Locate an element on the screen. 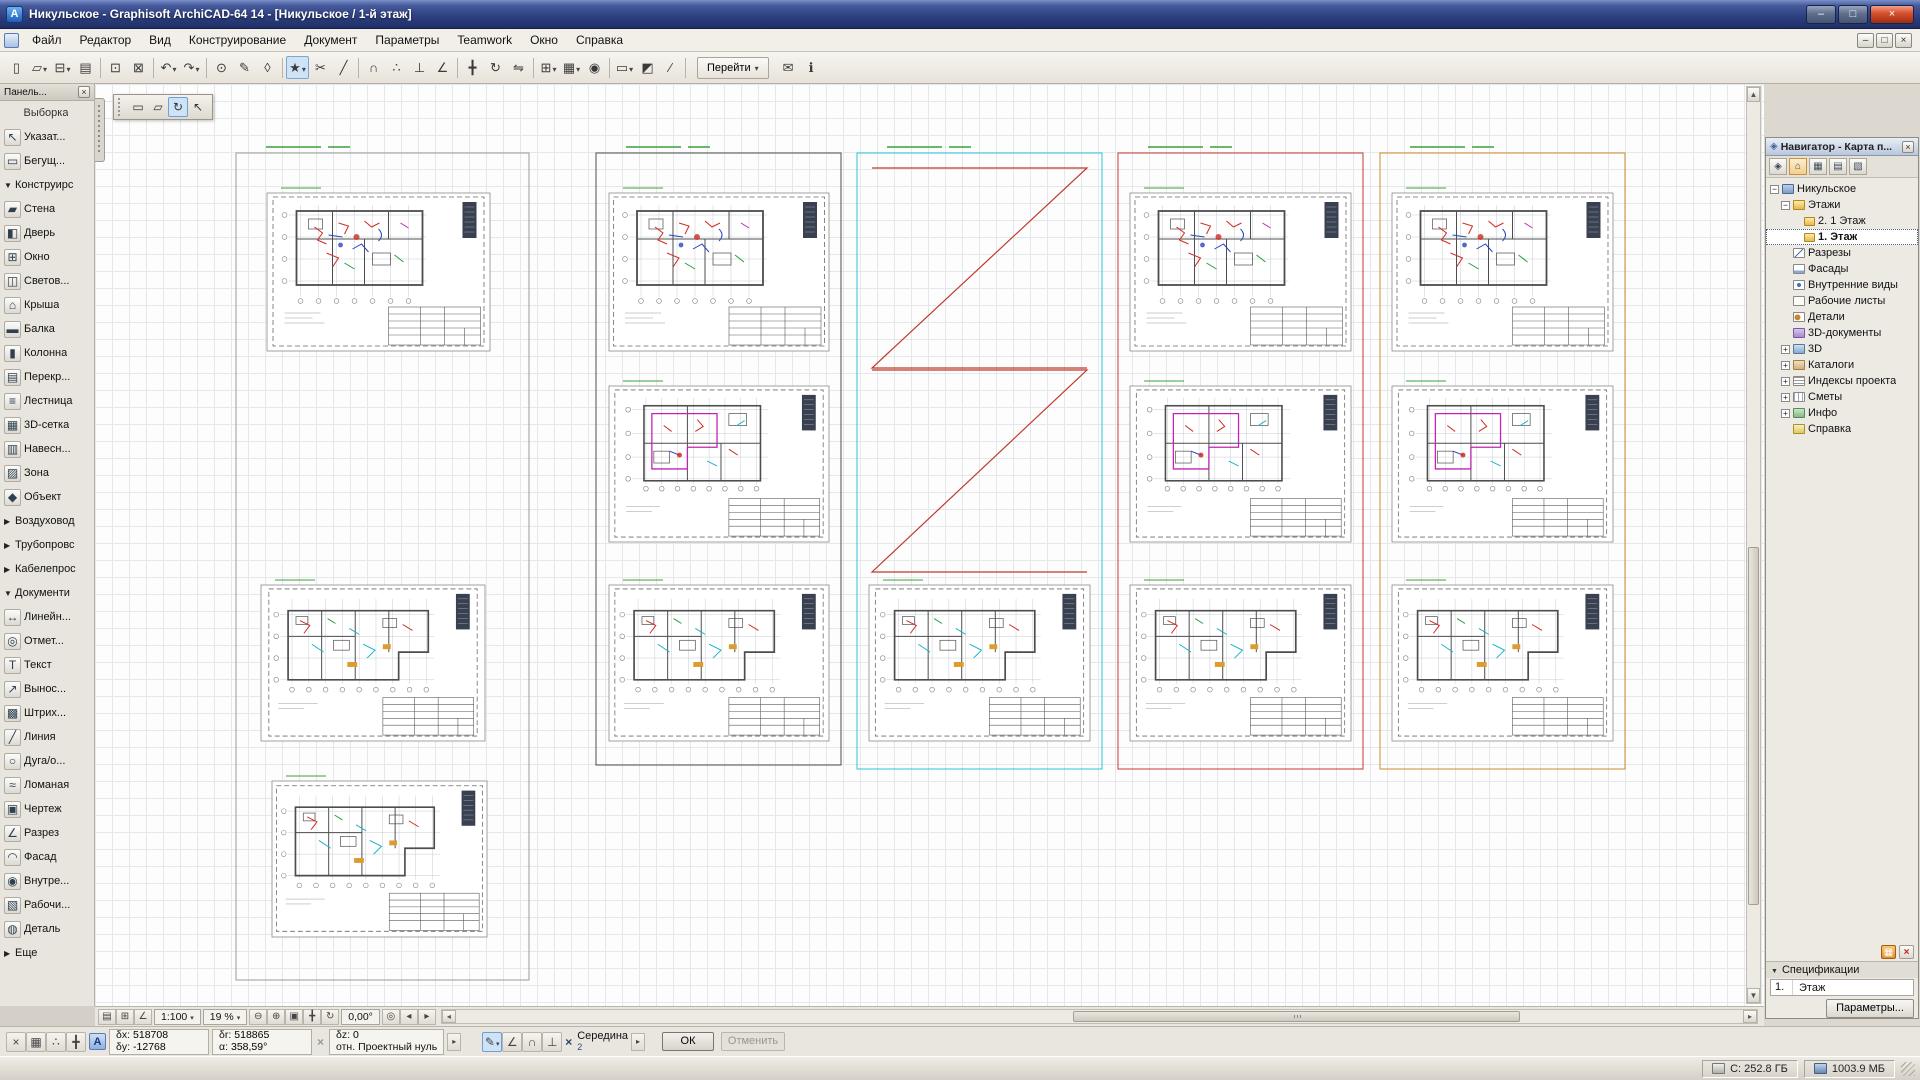 The height and width of the screenshot is (1080, 1920). snap-points-icon: ∴ is located at coordinates (396, 67).